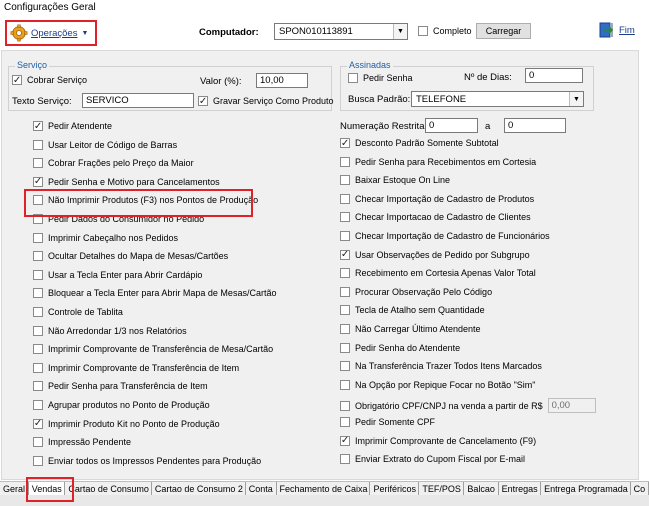 Image resolution: width=649 pixels, height=506 pixels. I want to click on tab-perif-ricos: Periféricos, so click(395, 489).